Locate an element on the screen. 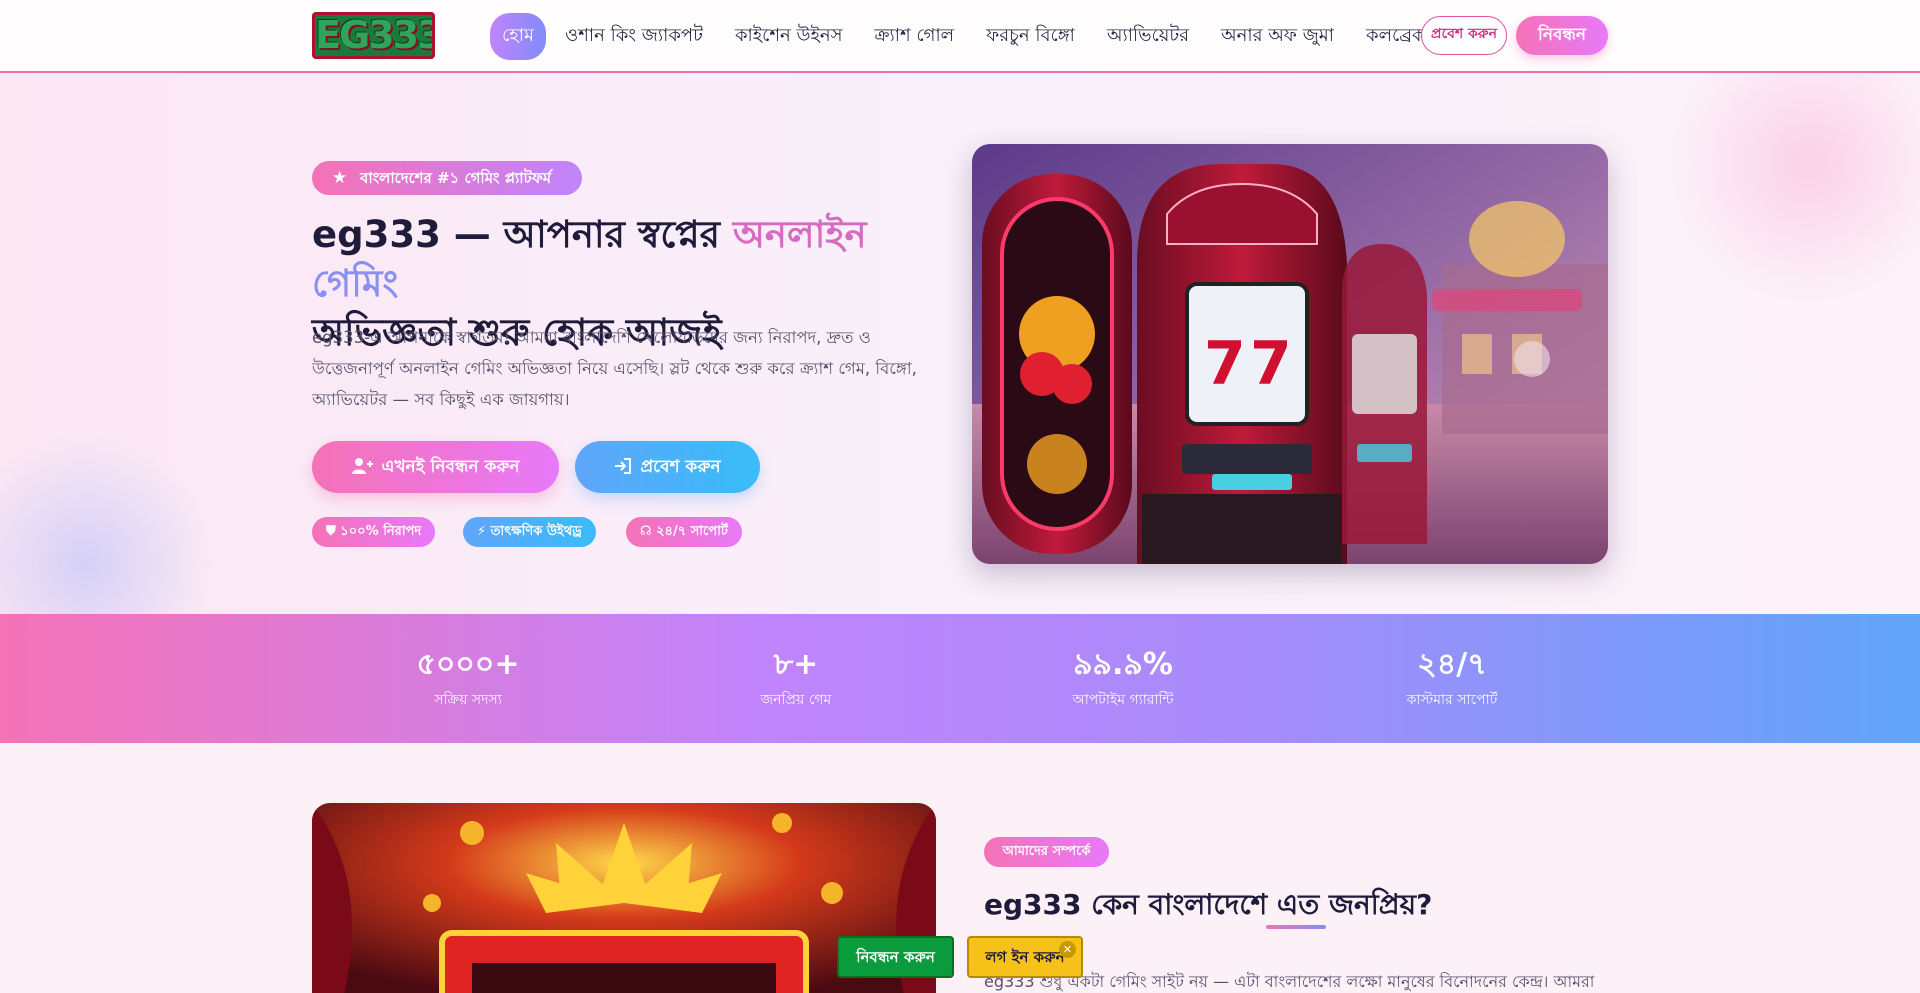  feature-label: তাৎক্ষণিক উইথড্র is located at coordinates (536, 531).